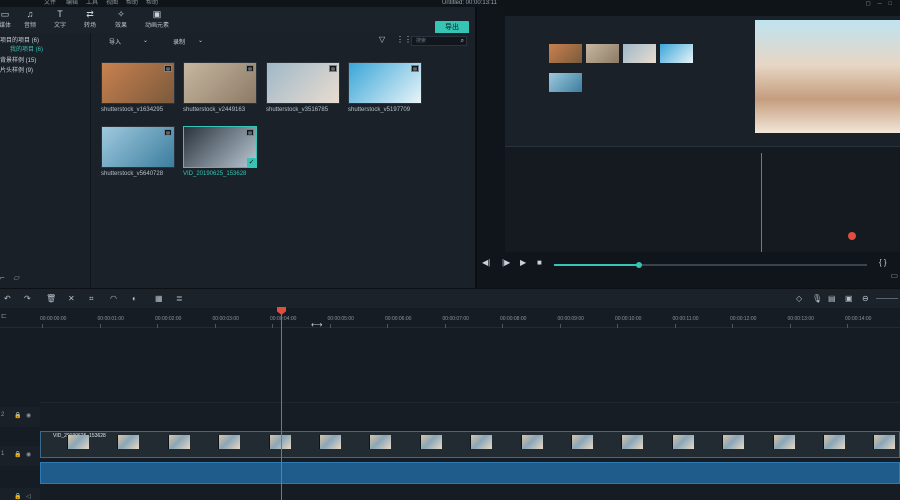  Describe the element at coordinates (799, 298) in the screenshot. I see `shield-icon: ◇` at that location.